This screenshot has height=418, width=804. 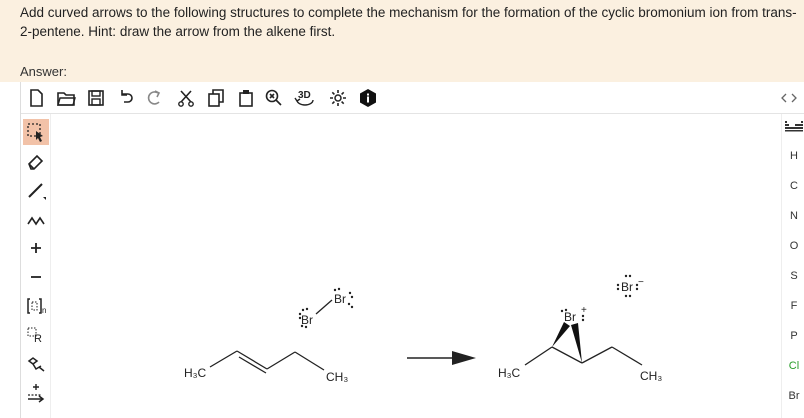 I want to click on answer-label: Answer:, so click(x=43, y=71).